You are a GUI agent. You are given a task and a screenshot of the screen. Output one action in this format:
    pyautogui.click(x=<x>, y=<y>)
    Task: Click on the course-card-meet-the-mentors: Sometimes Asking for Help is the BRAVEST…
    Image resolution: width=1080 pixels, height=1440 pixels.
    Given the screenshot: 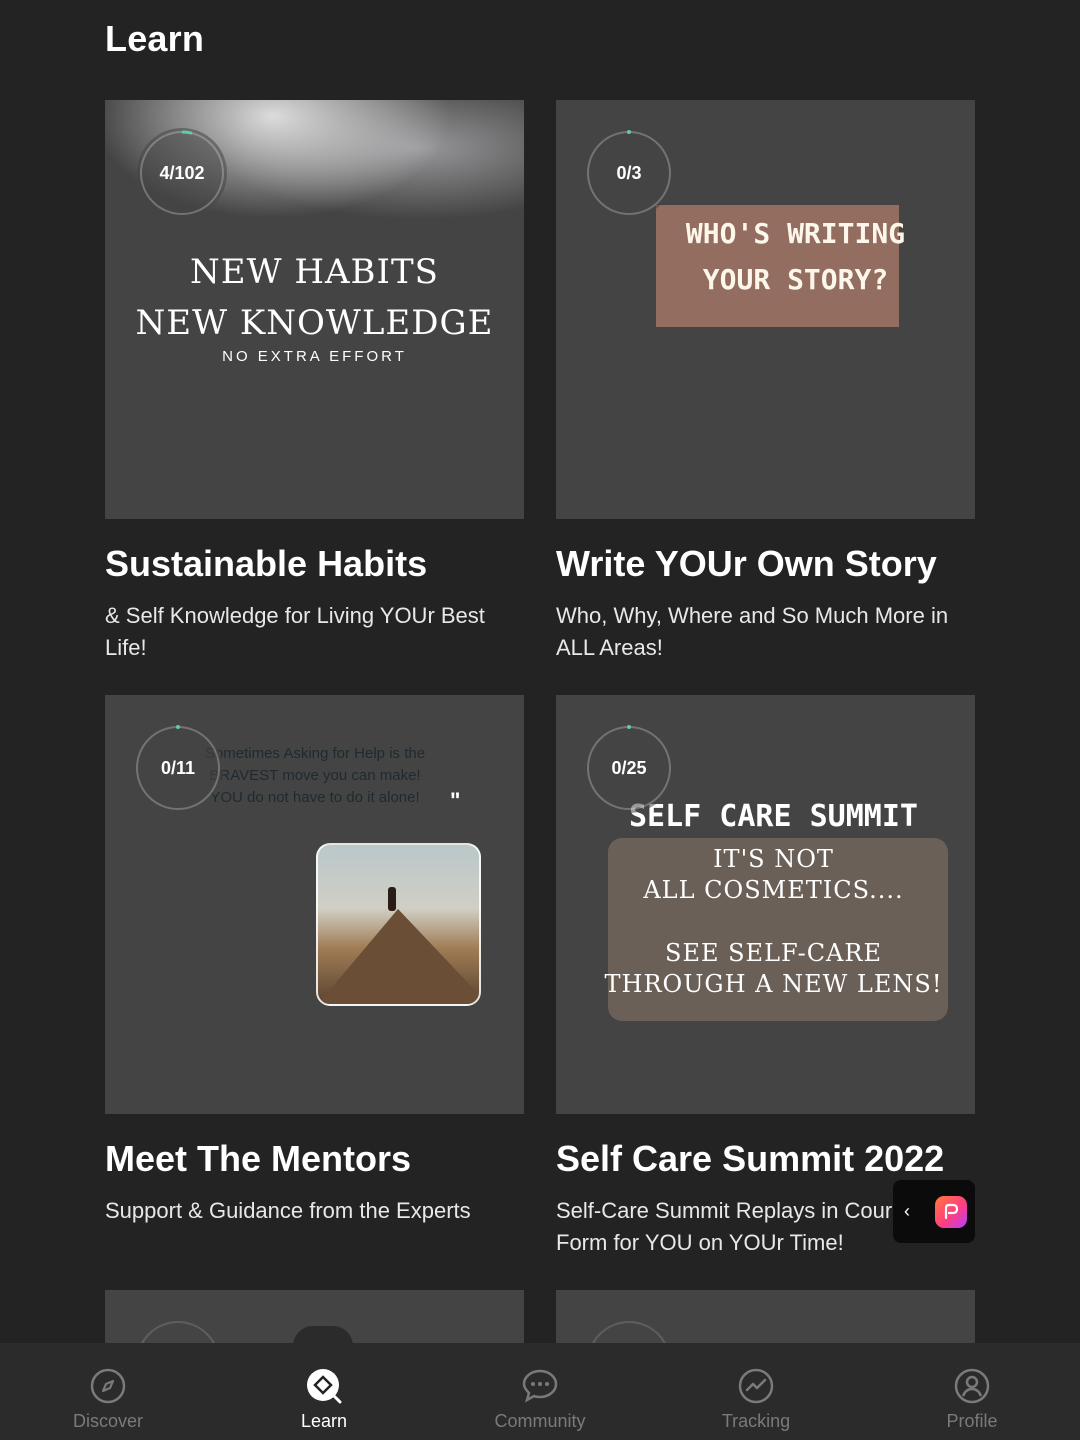 What is the action you would take?
    pyautogui.click(x=314, y=959)
    